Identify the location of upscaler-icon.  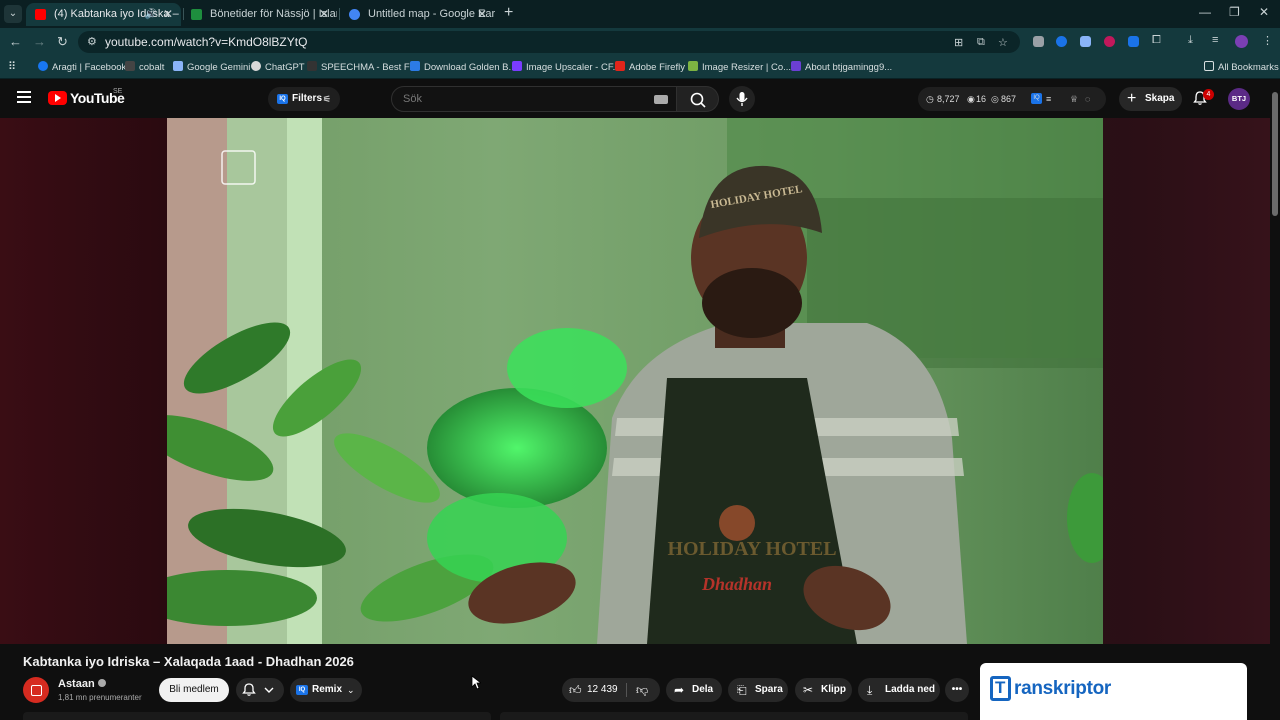
(517, 66).